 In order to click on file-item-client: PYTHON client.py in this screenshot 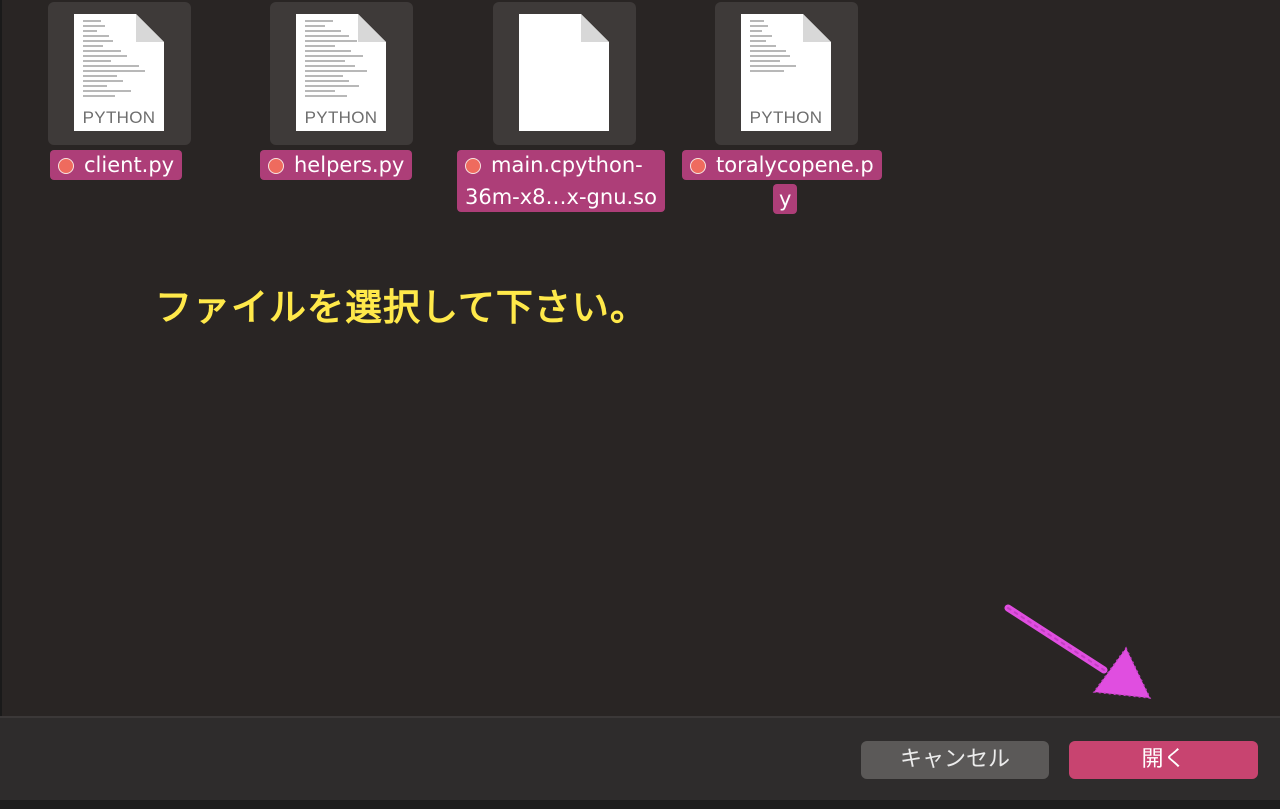, I will do `click(163, 110)`.